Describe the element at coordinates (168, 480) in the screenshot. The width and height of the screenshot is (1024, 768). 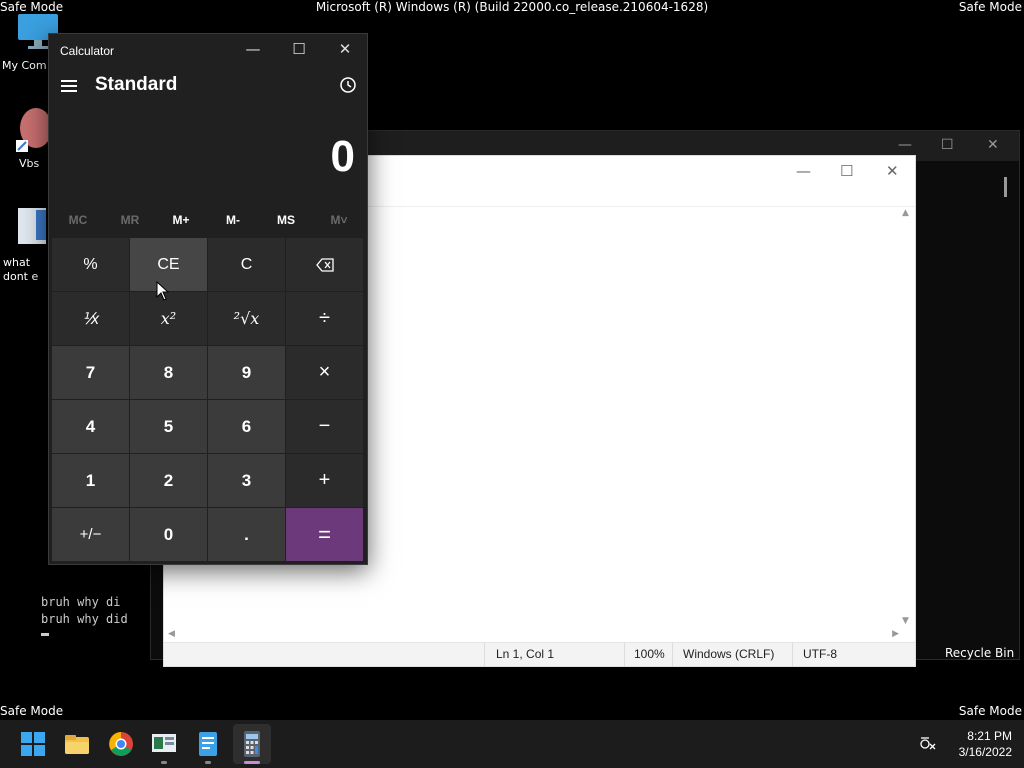
I see `digit-2-button: 2` at that location.